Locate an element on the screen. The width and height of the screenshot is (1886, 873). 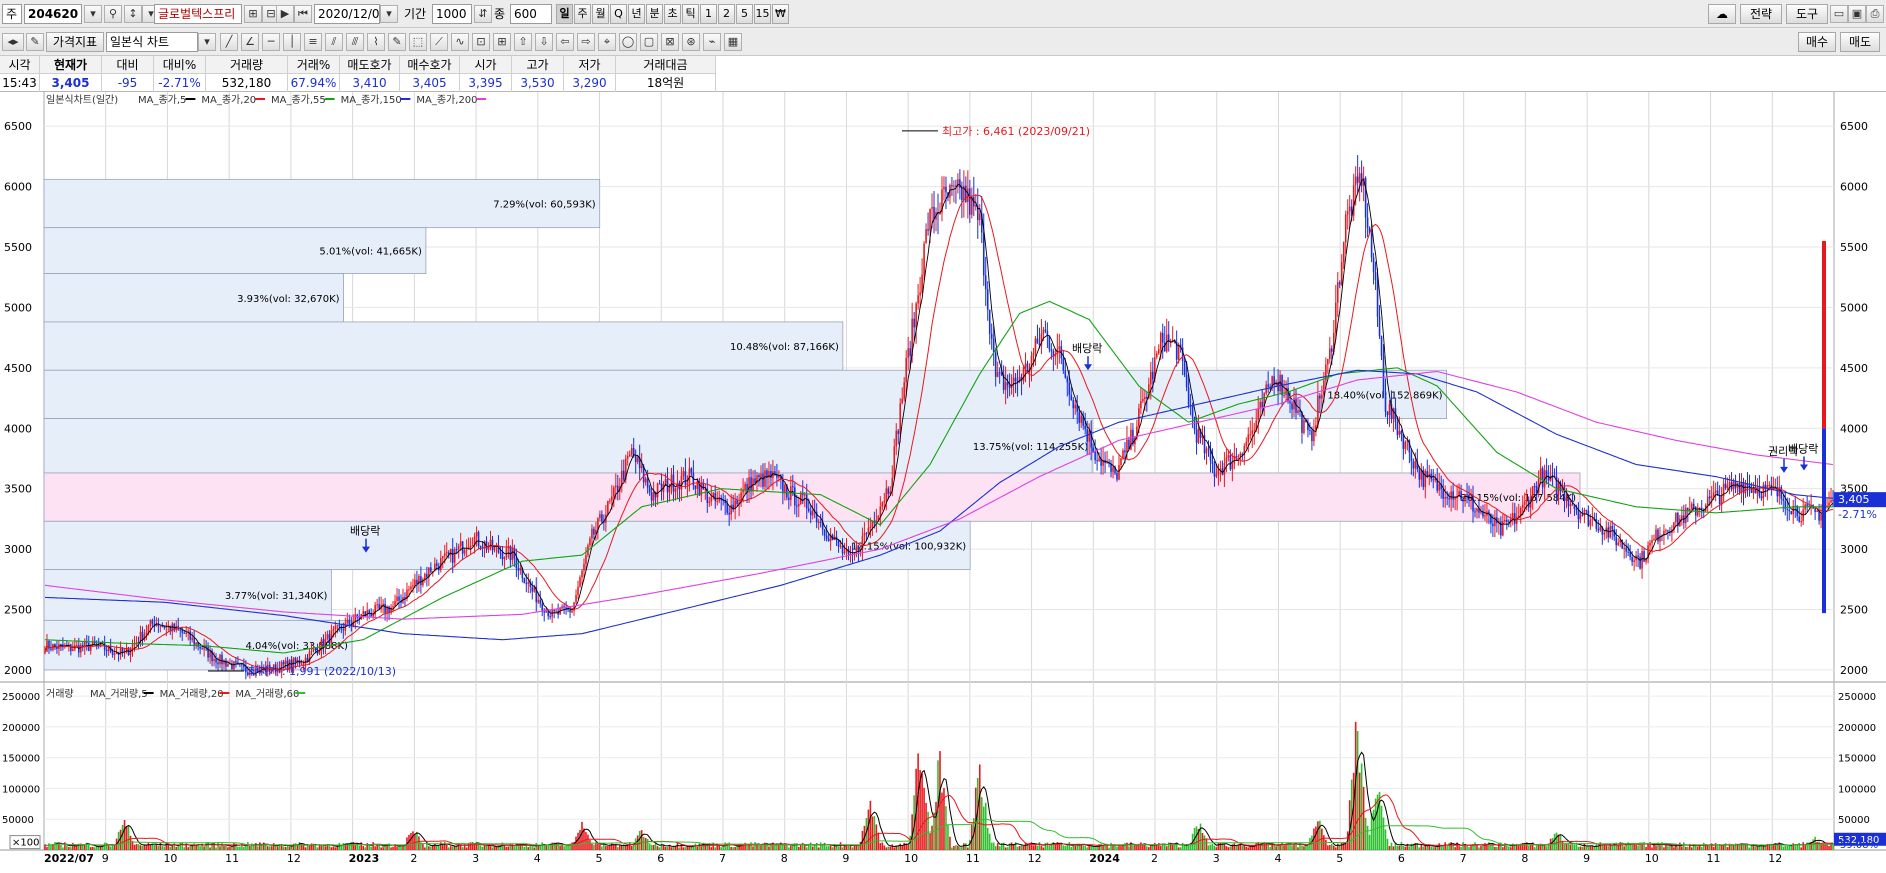
draw-tool-icon: ╱ is located at coordinates (229, 42).